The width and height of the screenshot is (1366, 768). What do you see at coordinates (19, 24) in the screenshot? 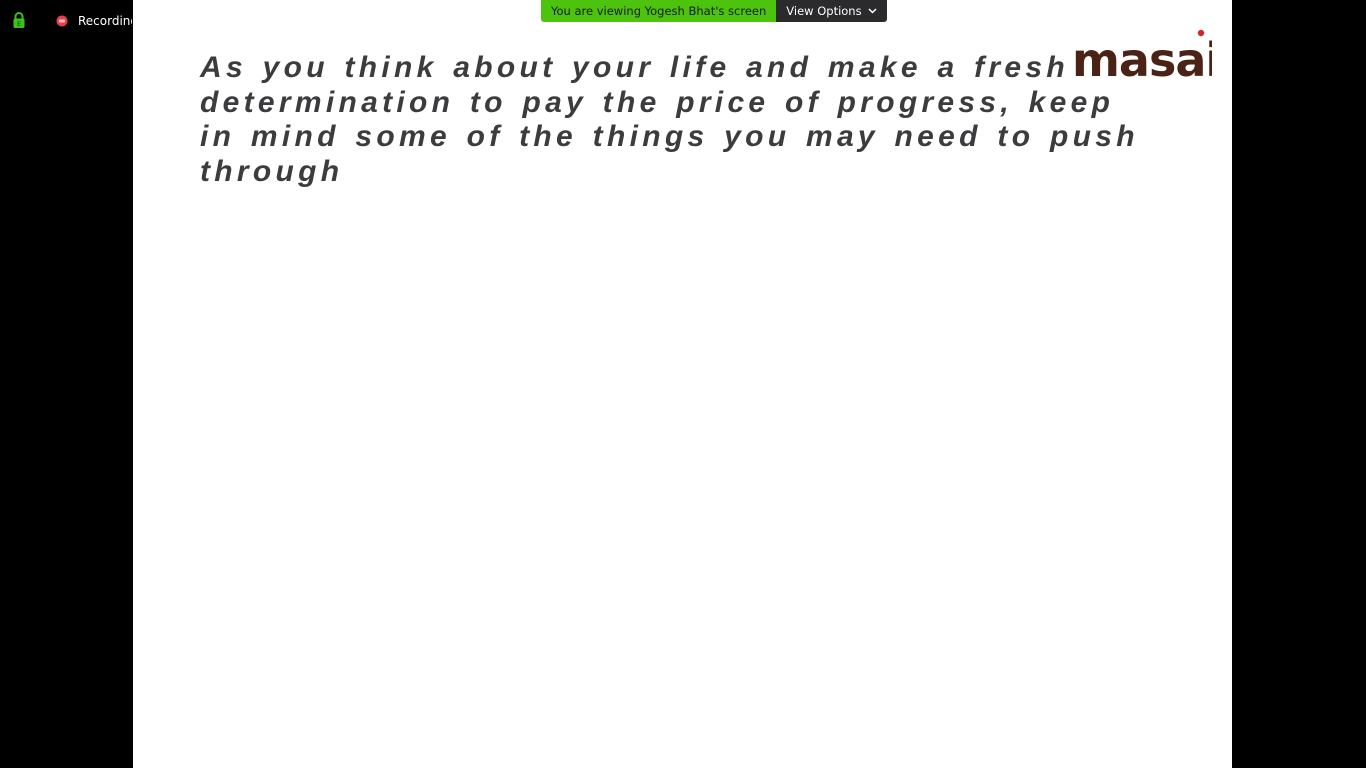
I see `svg-text: E` at bounding box center [19, 24].